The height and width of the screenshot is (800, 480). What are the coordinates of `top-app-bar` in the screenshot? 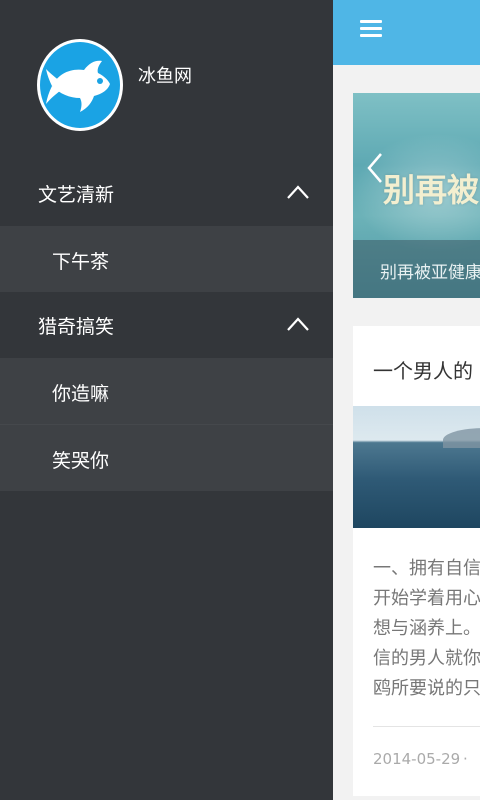 It's located at (406, 32).